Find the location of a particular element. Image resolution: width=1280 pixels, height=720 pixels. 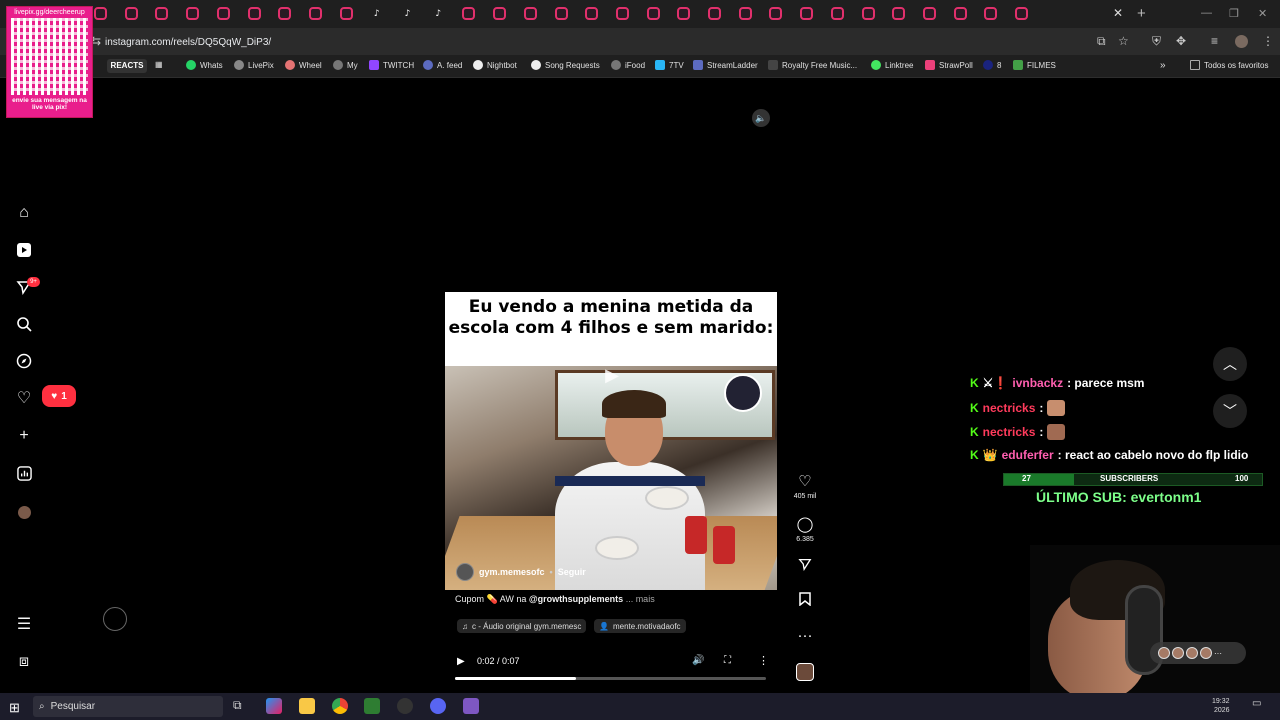

taskbar-search: ⌕ Pesquisar is located at coordinates (128, 706).